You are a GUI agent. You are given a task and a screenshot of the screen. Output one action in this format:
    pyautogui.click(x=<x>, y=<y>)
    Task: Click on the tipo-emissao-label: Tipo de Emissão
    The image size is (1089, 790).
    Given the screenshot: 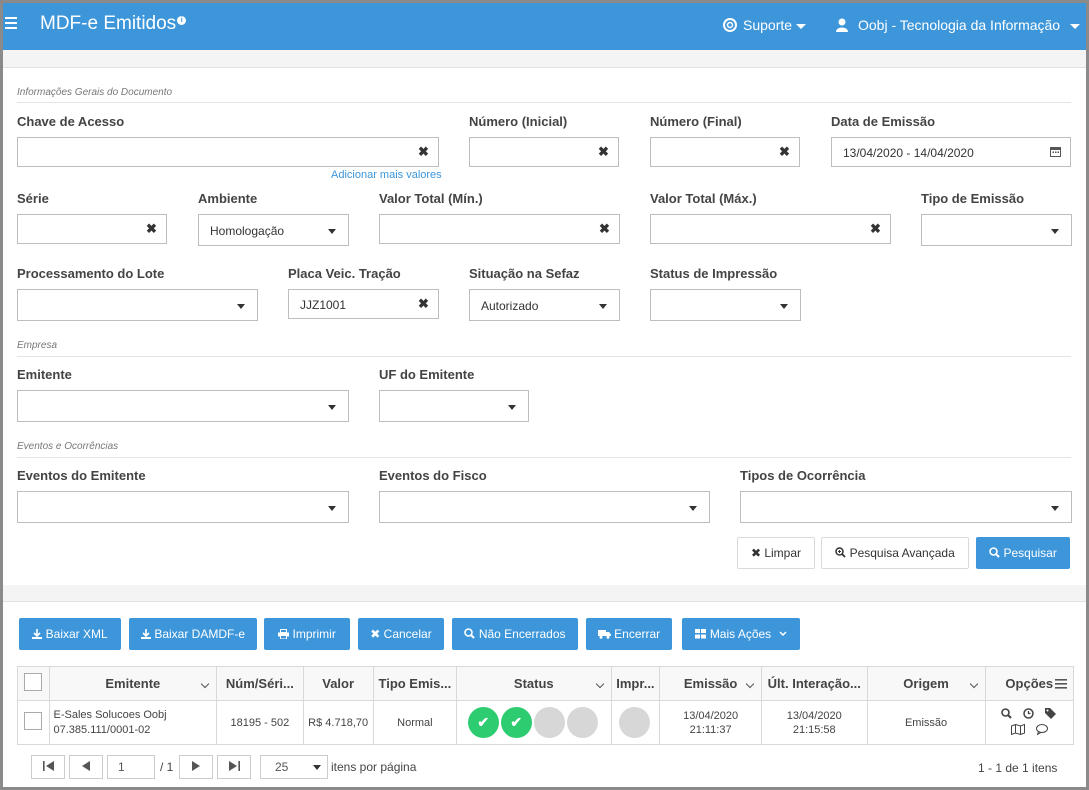 What is the action you would take?
    pyautogui.click(x=973, y=198)
    